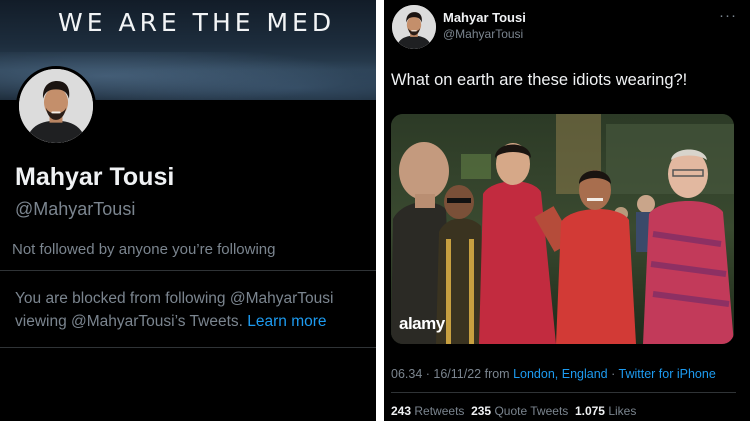 The height and width of the screenshot is (421, 750). Describe the element at coordinates (481, 411) in the screenshot. I see `quote-tweets-count: 235` at that location.